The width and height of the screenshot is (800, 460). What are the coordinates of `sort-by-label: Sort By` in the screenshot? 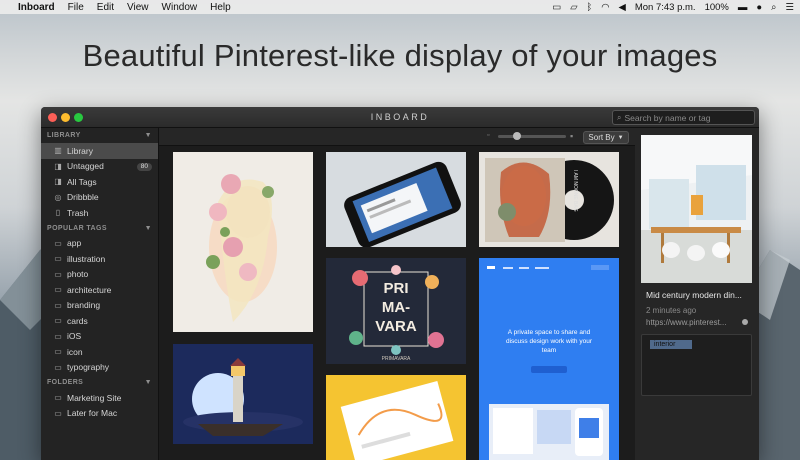 It's located at (601, 137).